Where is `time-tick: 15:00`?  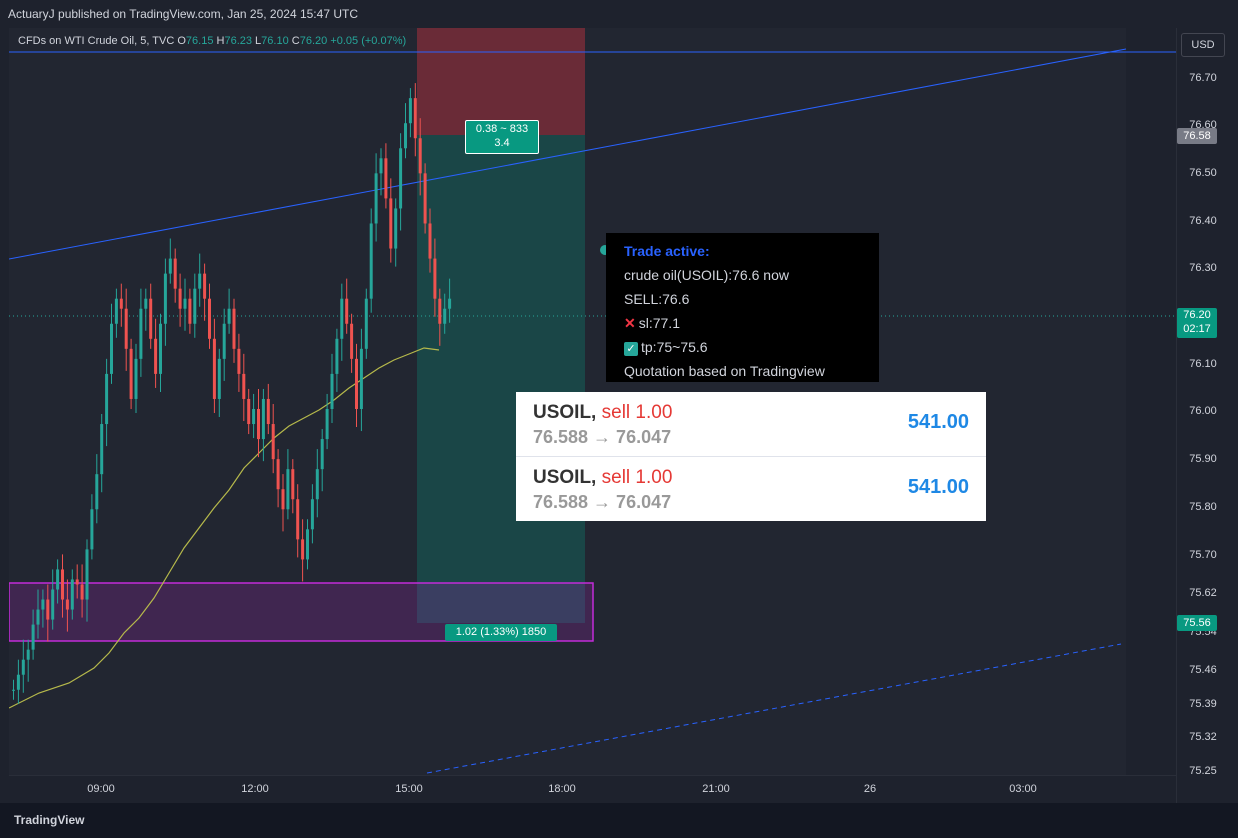
time-tick: 15:00 is located at coordinates (409, 789).